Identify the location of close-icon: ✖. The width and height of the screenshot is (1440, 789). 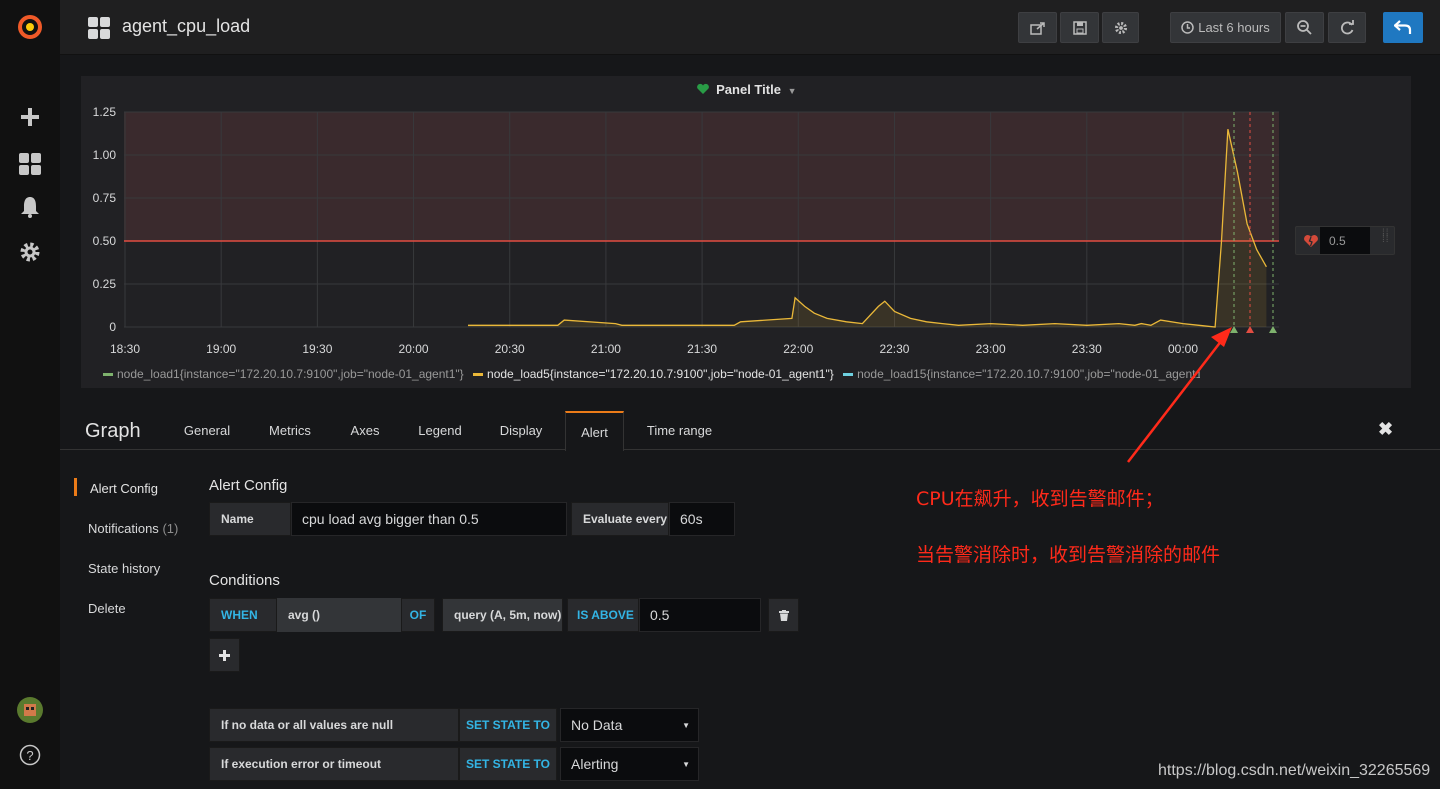
(1385, 429).